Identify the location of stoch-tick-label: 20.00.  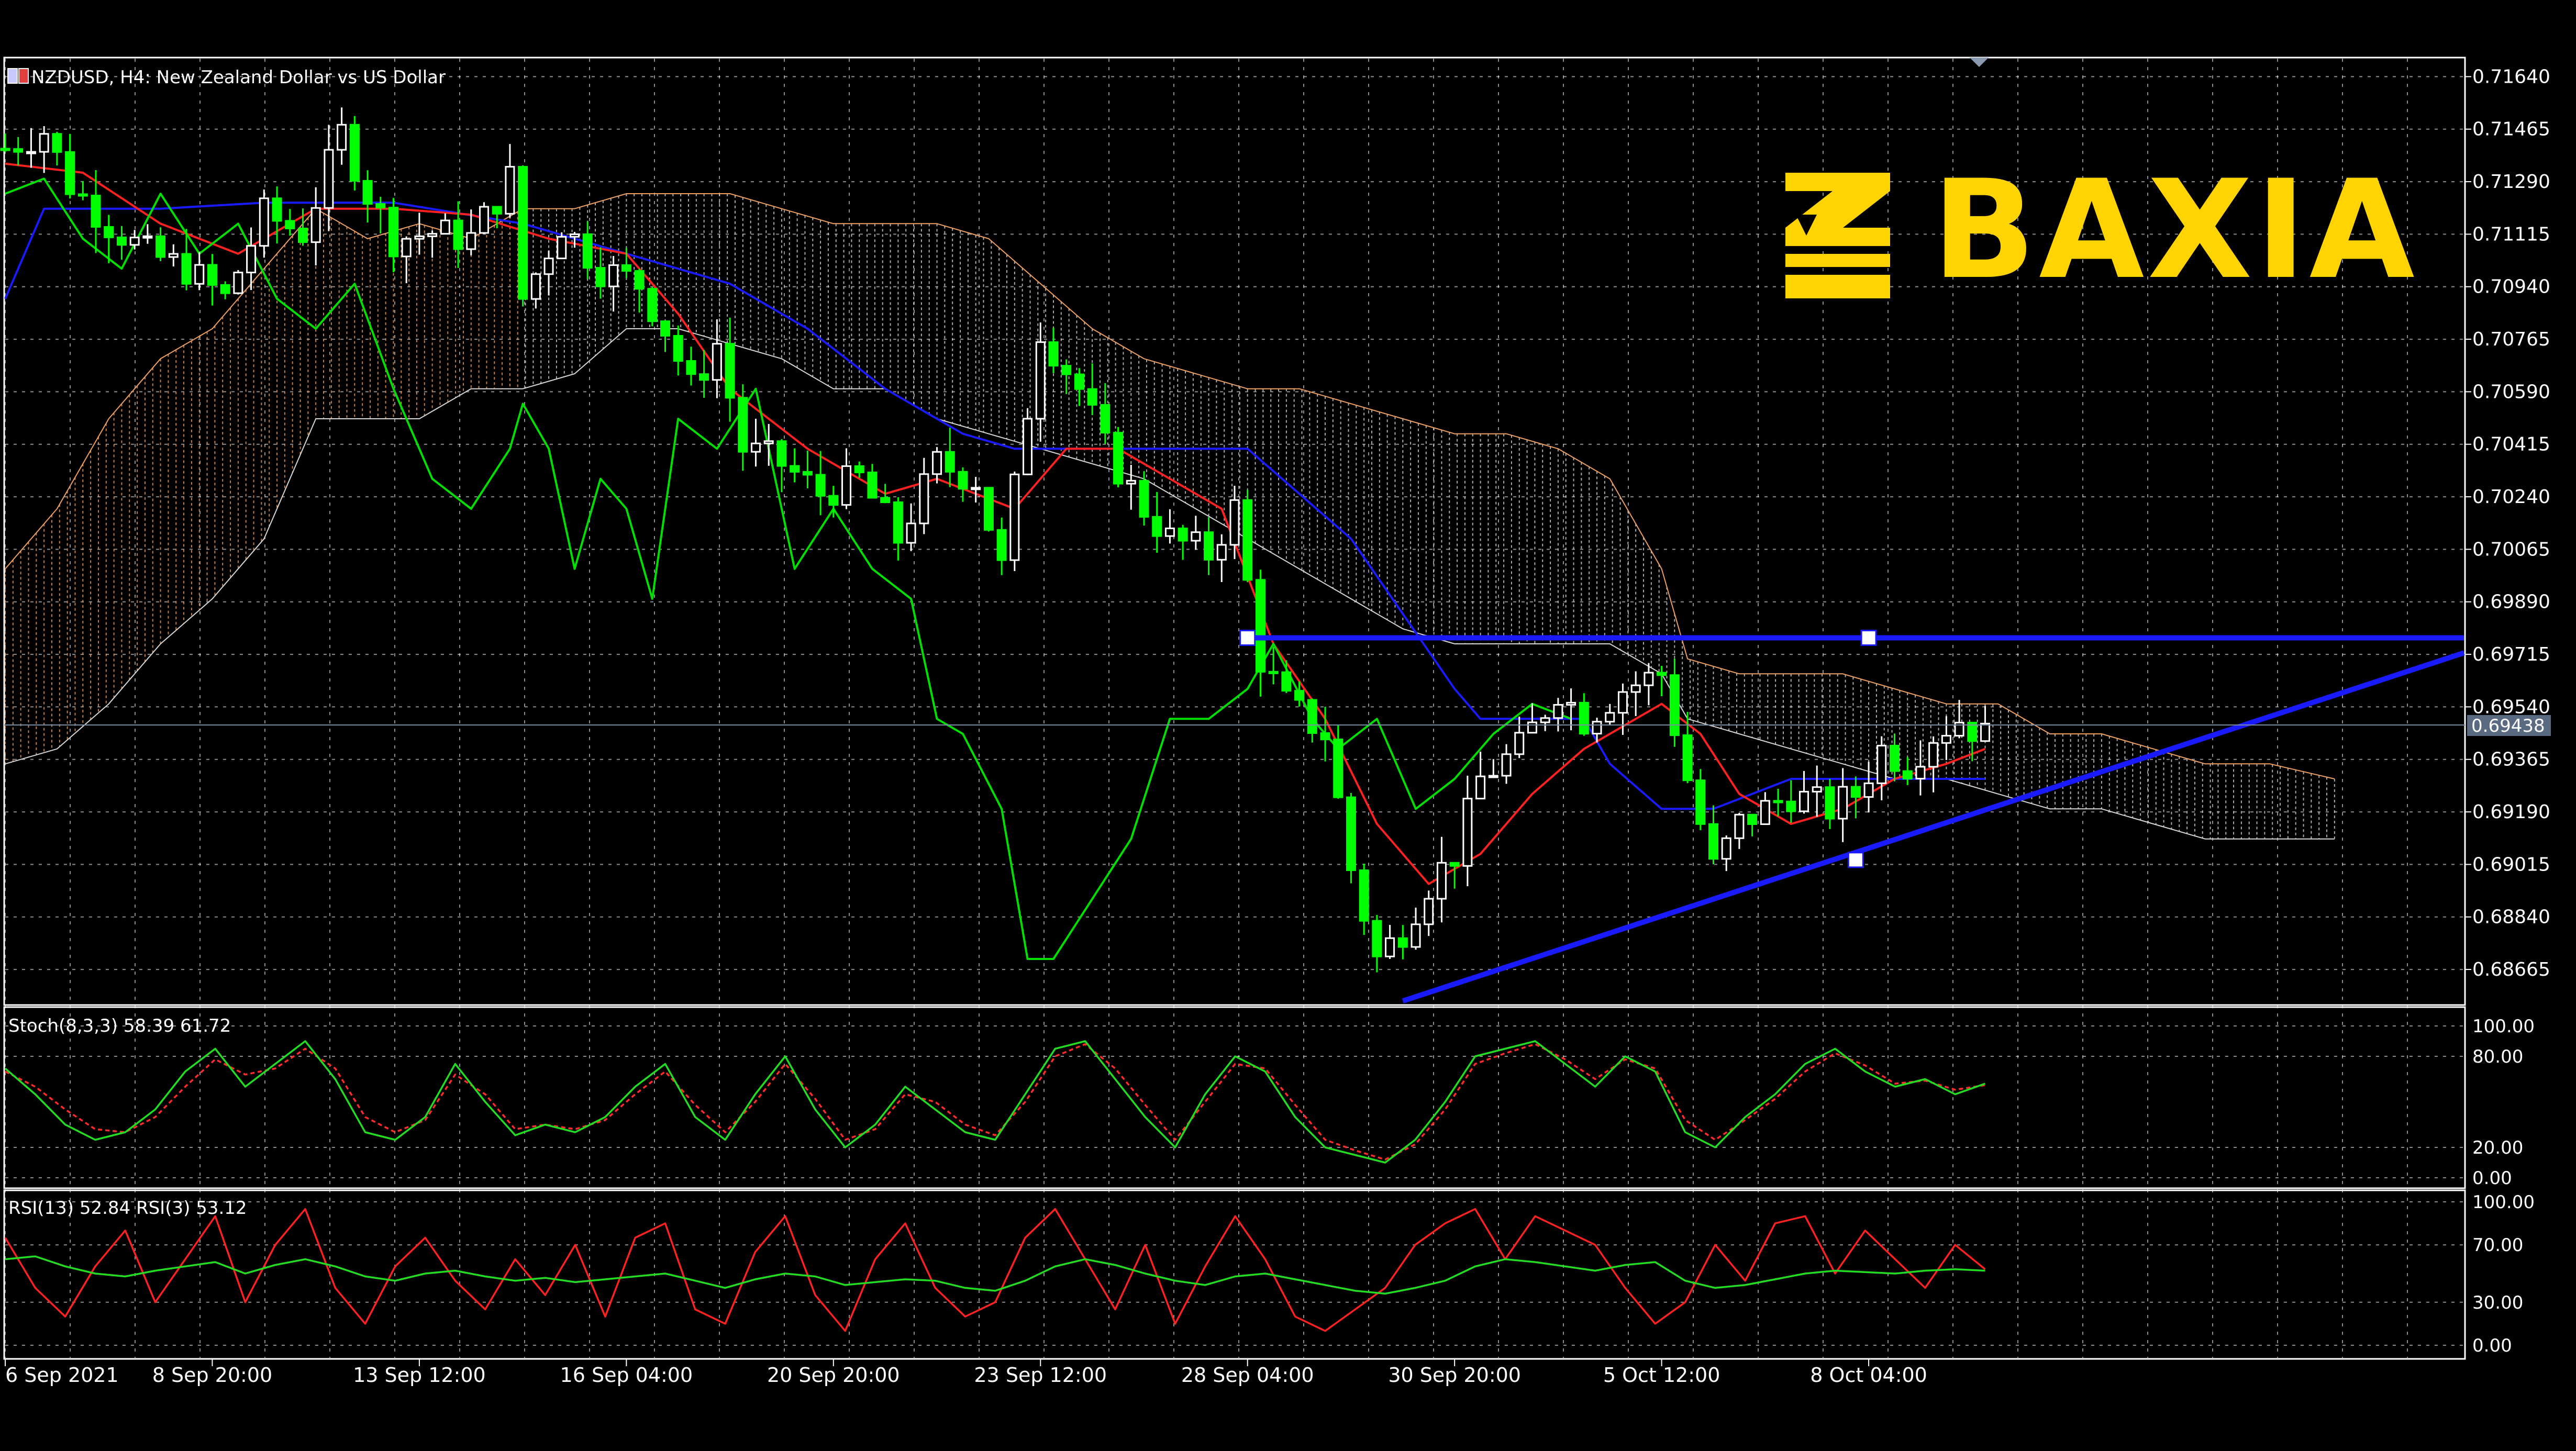
(2497, 1148).